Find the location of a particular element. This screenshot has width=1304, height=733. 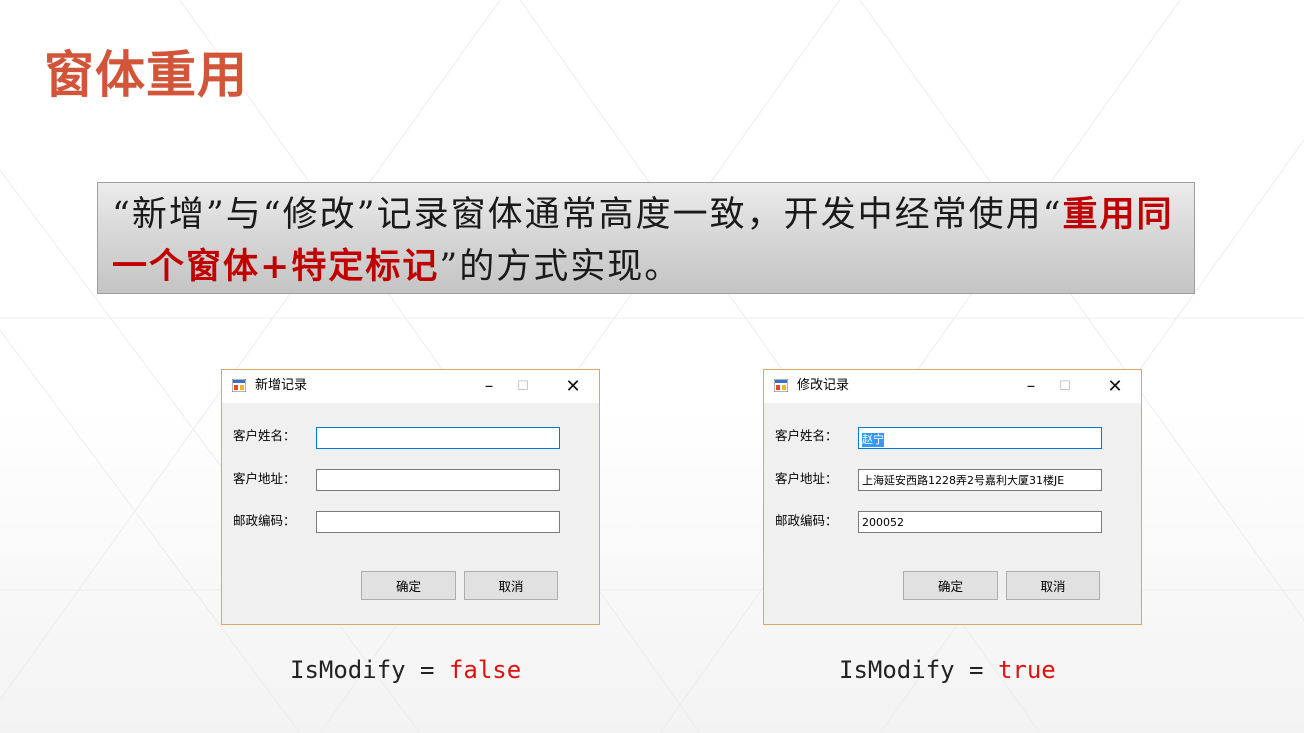

slide-title: 窗体重用 is located at coordinates (146, 75).